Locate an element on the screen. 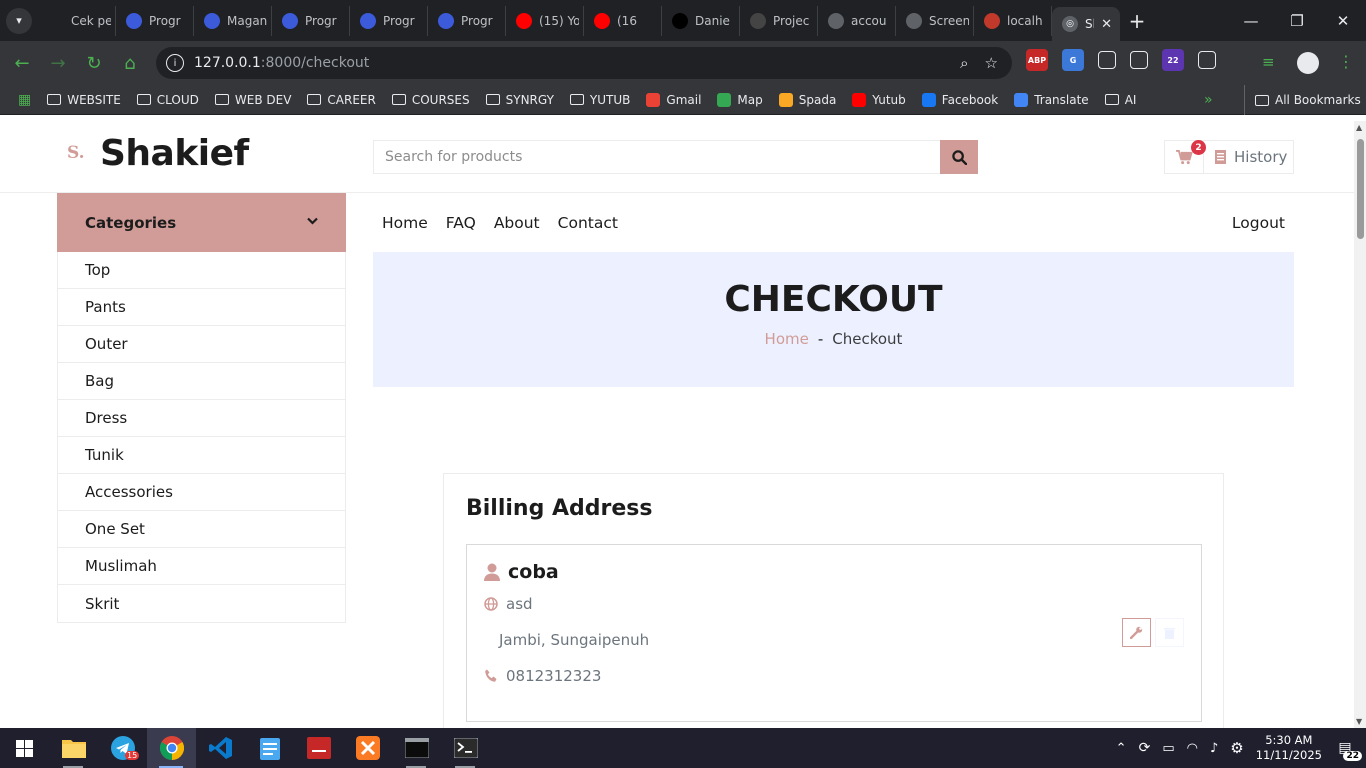 This screenshot has height=768, width=1366. category-item: Tunik is located at coordinates (201, 455).